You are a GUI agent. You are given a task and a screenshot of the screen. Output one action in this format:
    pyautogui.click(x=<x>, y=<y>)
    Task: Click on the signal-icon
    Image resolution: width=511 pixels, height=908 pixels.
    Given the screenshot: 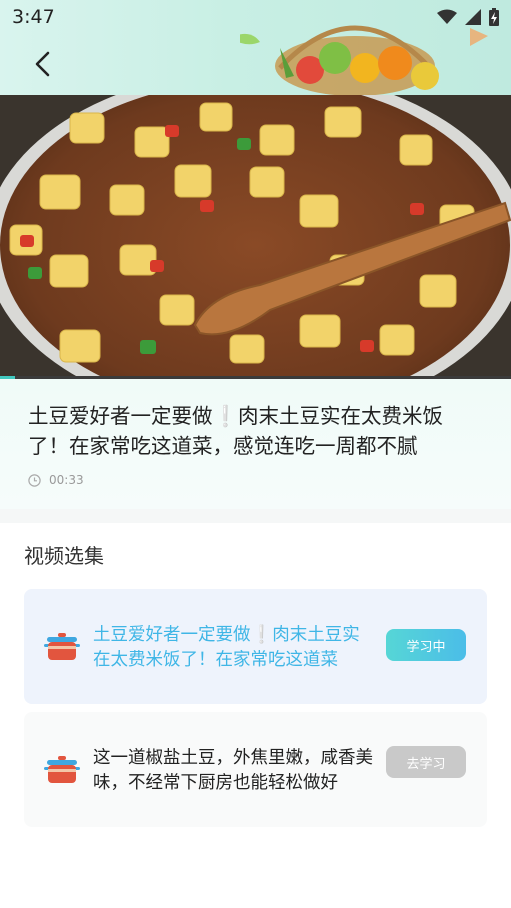 What is the action you would take?
    pyautogui.click(x=473, y=17)
    